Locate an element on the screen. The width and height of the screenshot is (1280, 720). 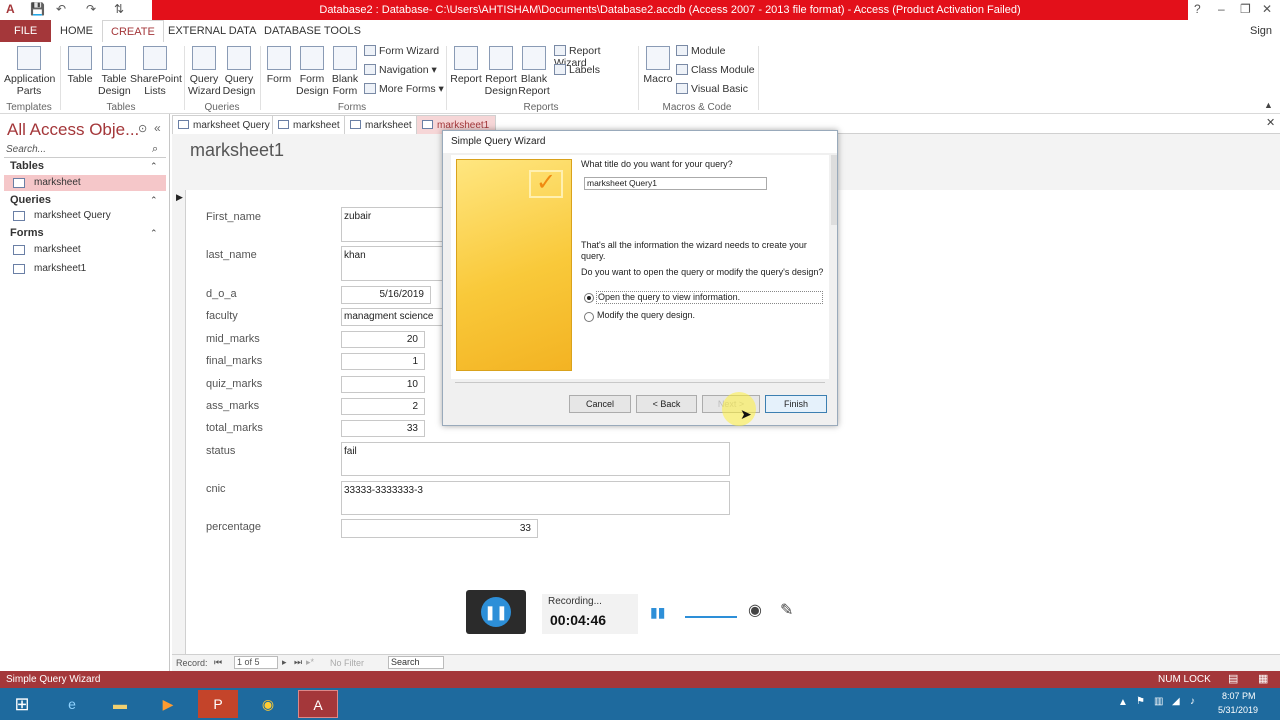
class-module-button: Class Module is located at coordinates (716, 70).